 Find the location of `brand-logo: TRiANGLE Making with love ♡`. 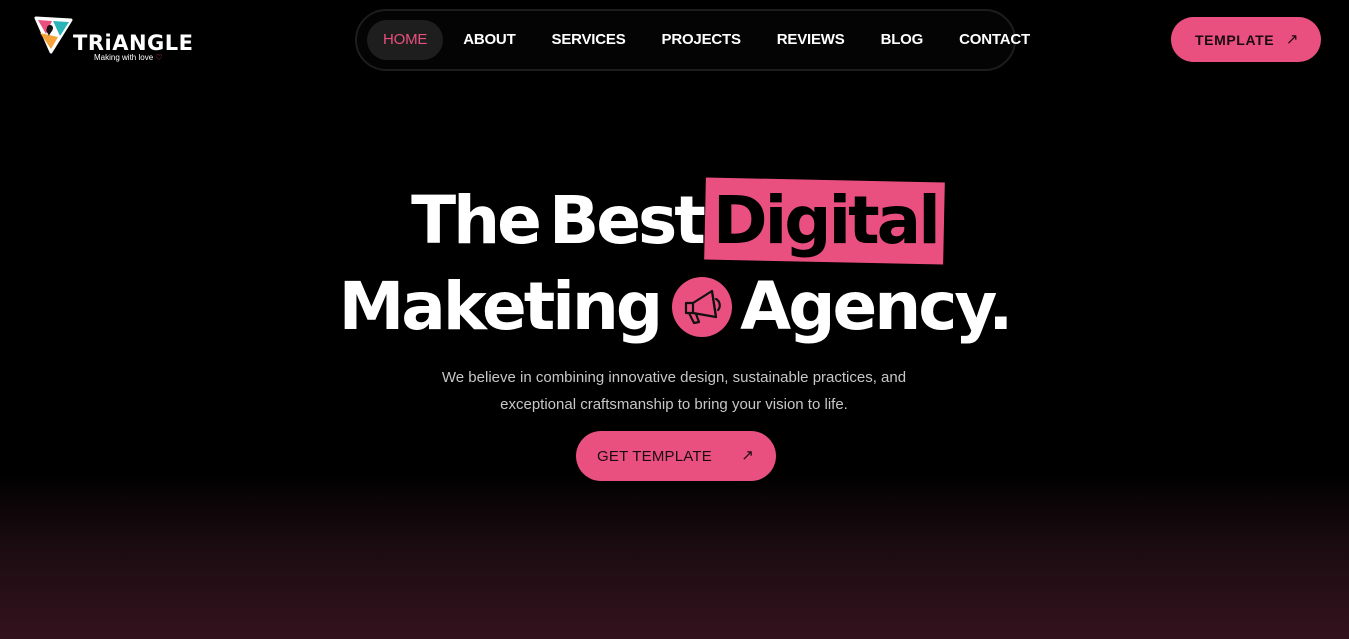

brand-logo: TRiANGLE Making with love ♡ is located at coordinates (113, 40).